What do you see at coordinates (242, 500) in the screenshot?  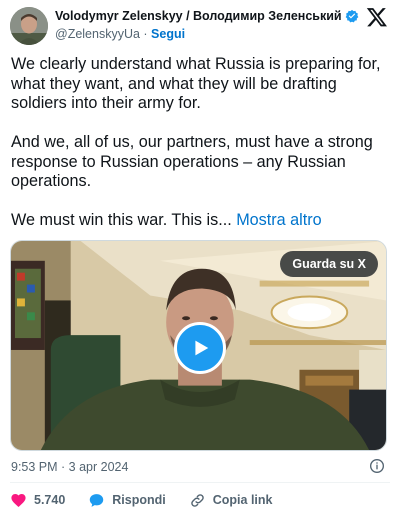 I see `copy-link-label: Copia link` at bounding box center [242, 500].